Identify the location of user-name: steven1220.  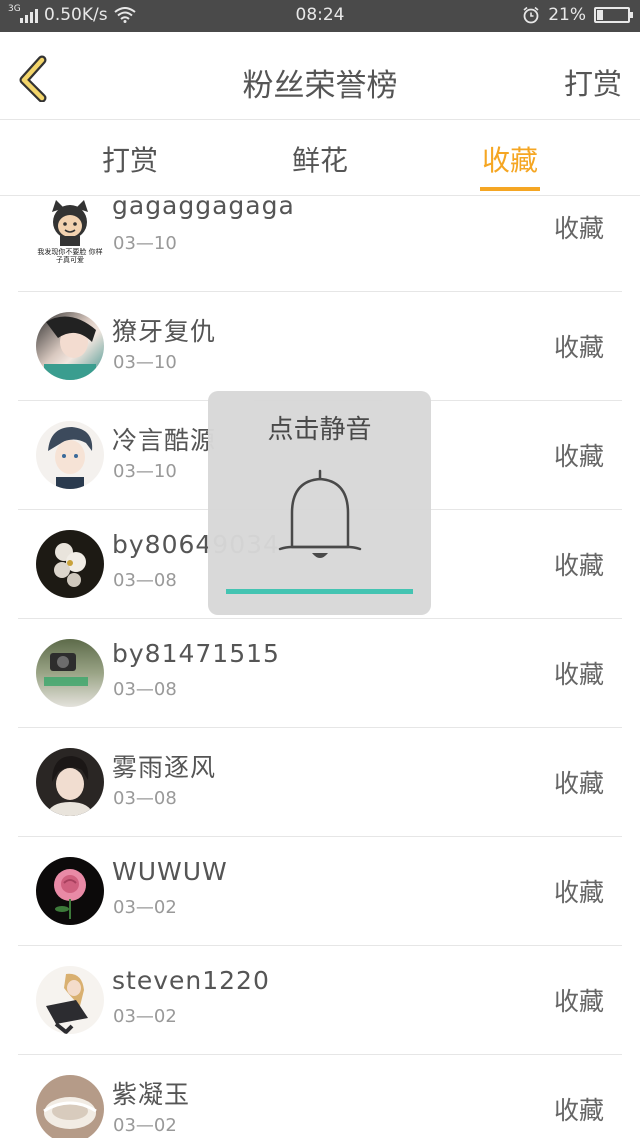
(191, 980).